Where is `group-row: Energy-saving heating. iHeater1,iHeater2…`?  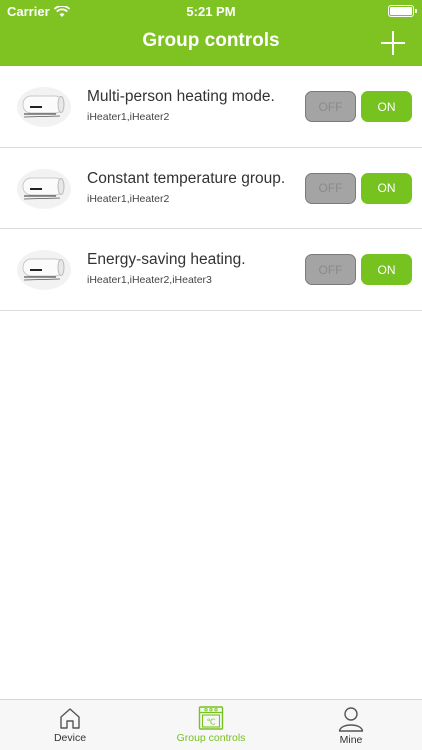 group-row: Energy-saving heating. iHeater1,iHeater2… is located at coordinates (211, 270).